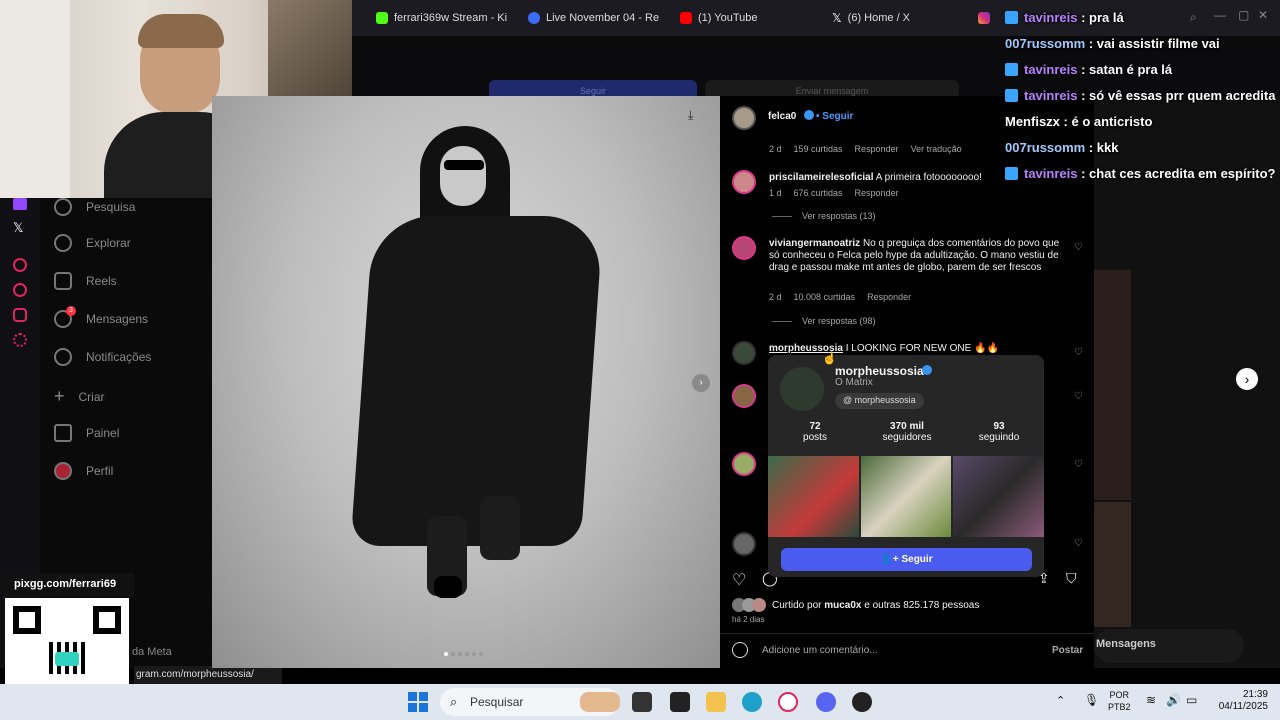  What do you see at coordinates (750, 18) in the screenshot?
I see `browser-tab: (1) YouTube` at bounding box center [750, 18].